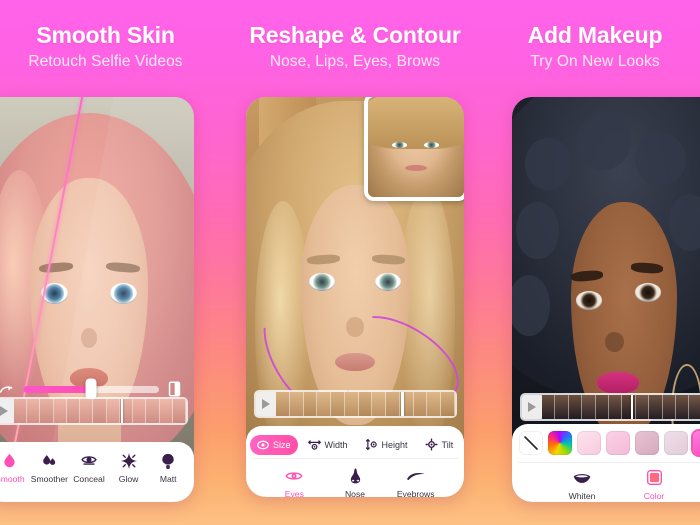 Image resolution: width=700 pixels, height=525 pixels. Describe the element at coordinates (589, 301) in the screenshot. I see `left-eye` at that location.